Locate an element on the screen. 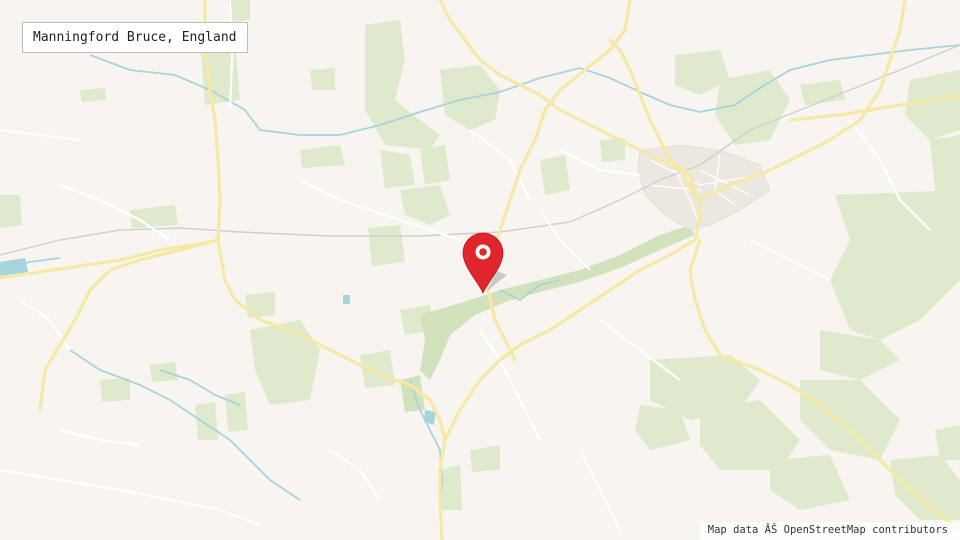 This screenshot has width=960, height=540. map-attribution: Map data ÂŠ OpenStreetMap contributors is located at coordinates (829, 531).